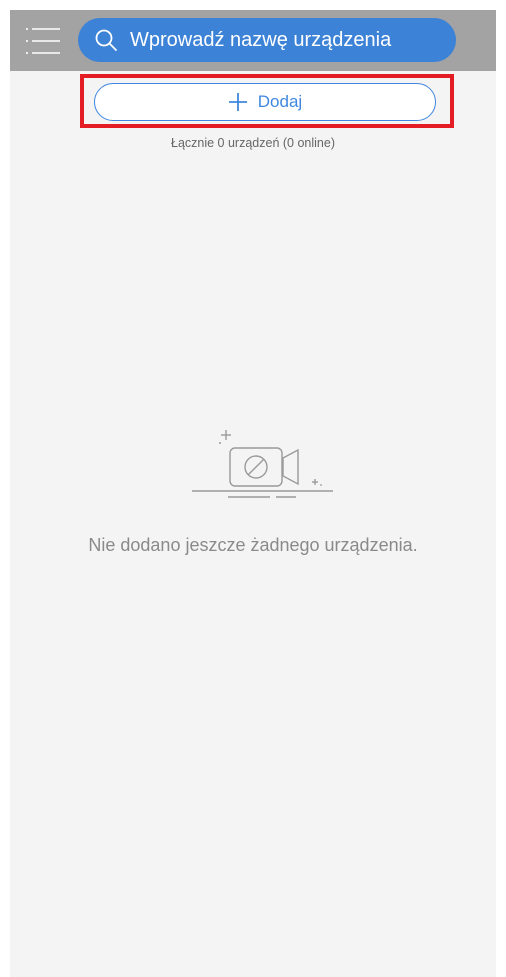 The image size is (506, 977). I want to click on search-input: Wprowadź nazwę urządzenia, so click(260, 40).